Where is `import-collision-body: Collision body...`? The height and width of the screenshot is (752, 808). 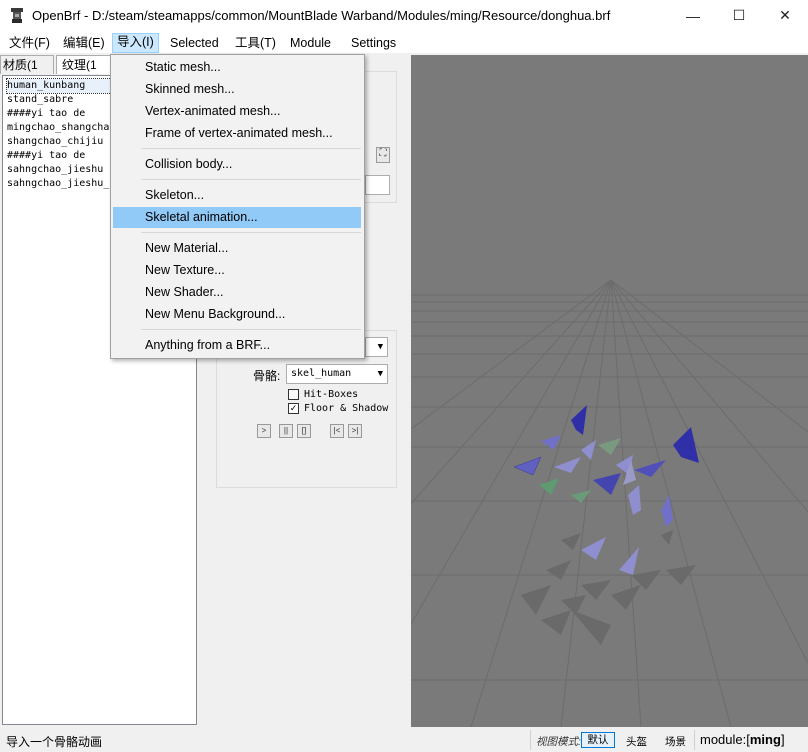
import-collision-body: Collision body... is located at coordinates (237, 164).